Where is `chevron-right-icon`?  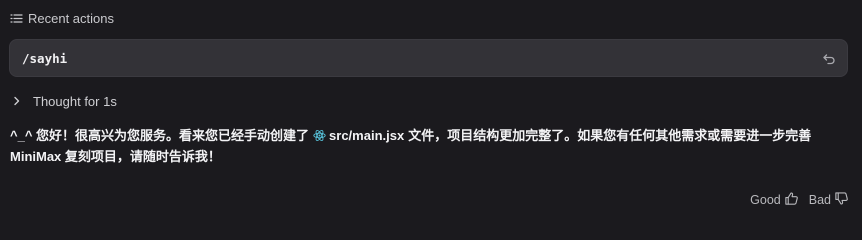
chevron-right-icon is located at coordinates (17, 101).